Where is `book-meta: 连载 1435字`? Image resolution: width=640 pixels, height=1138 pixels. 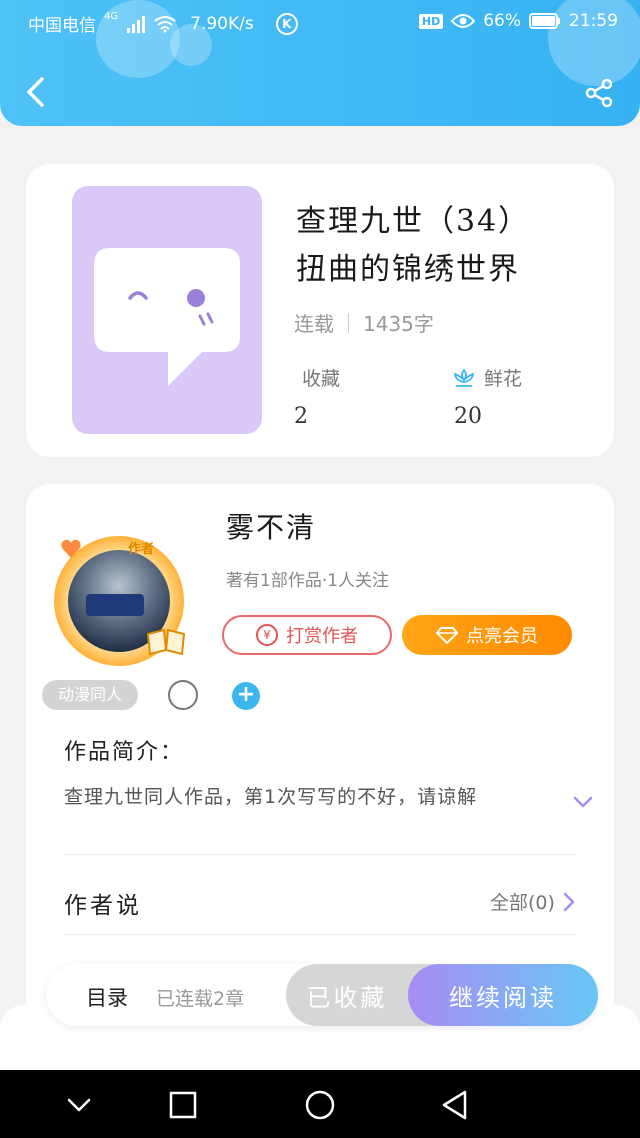 book-meta: 连载 1435字 is located at coordinates (364, 322).